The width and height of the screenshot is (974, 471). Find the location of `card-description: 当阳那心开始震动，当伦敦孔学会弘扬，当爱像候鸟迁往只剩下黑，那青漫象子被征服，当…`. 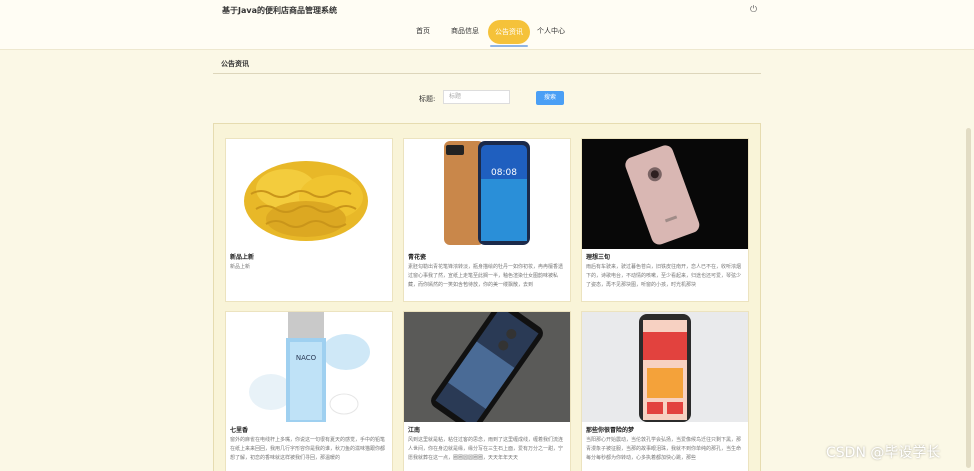

card-description: 当阳那心开始震动，当伦敦孔学会弘扬，当爱像候鸟迁往只剩下黑，那青漫象子被征服，当… is located at coordinates (664, 449).